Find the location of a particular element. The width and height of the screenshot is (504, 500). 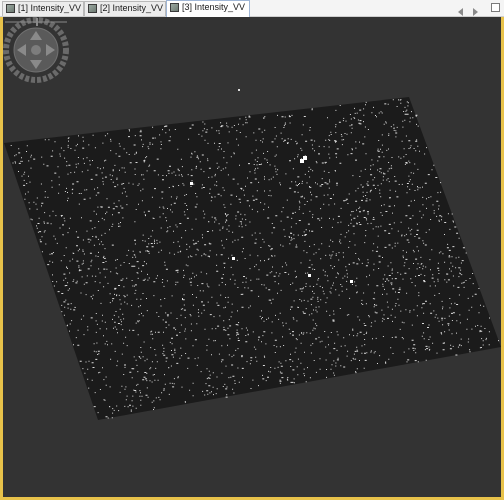

tab-label: [3] Intensity_VV is located at coordinates (214, 7).